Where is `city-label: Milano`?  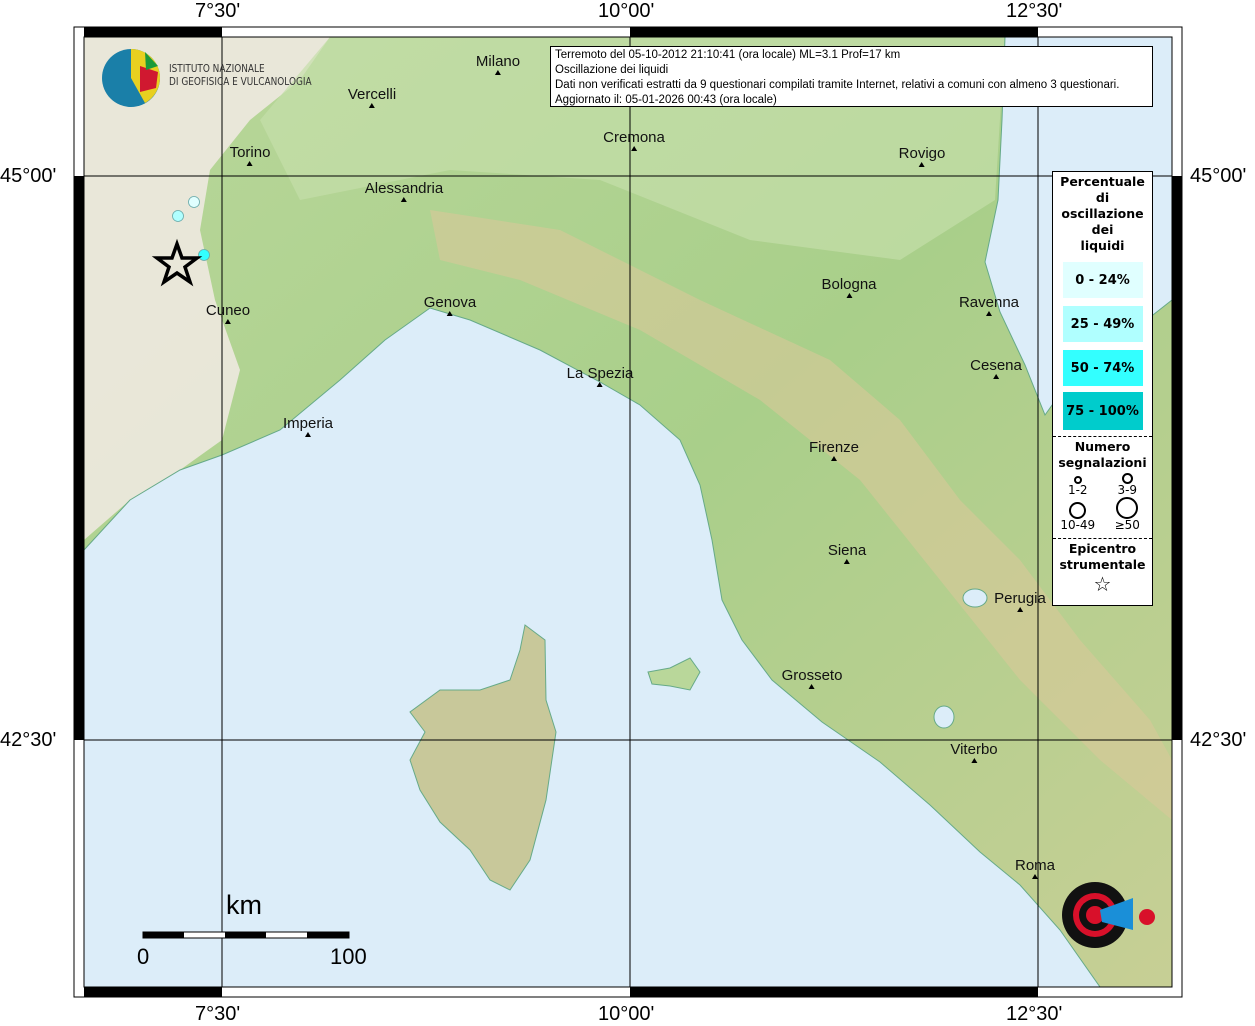 city-label: Milano is located at coordinates (498, 61).